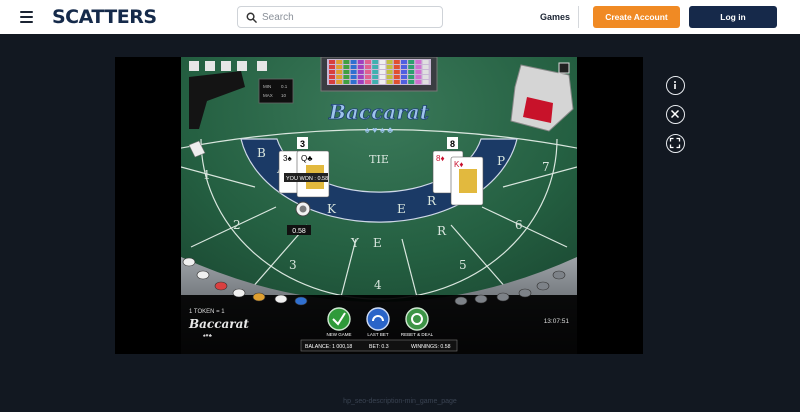 The width and height of the screenshot is (800, 412). Describe the element at coordinates (339, 322) in the screenshot. I see `new-game-button: NEW GAME` at that location.